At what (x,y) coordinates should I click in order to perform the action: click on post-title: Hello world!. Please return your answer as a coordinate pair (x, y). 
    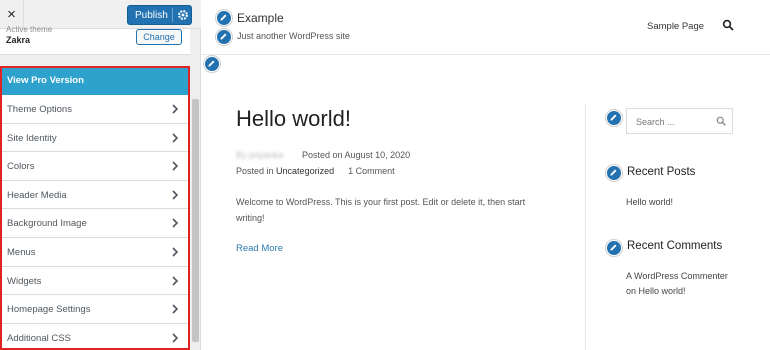
    Looking at the image, I should click on (293, 119).